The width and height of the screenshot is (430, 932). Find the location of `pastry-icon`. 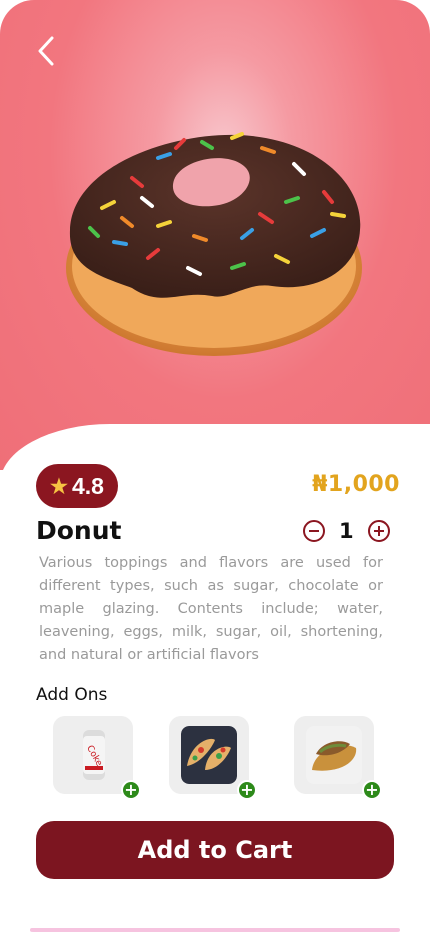

pastry-icon is located at coordinates (334, 755).